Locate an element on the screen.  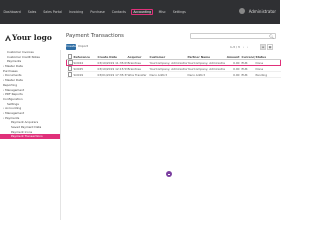
user-name: Administrator is located at coordinates (262, 11).